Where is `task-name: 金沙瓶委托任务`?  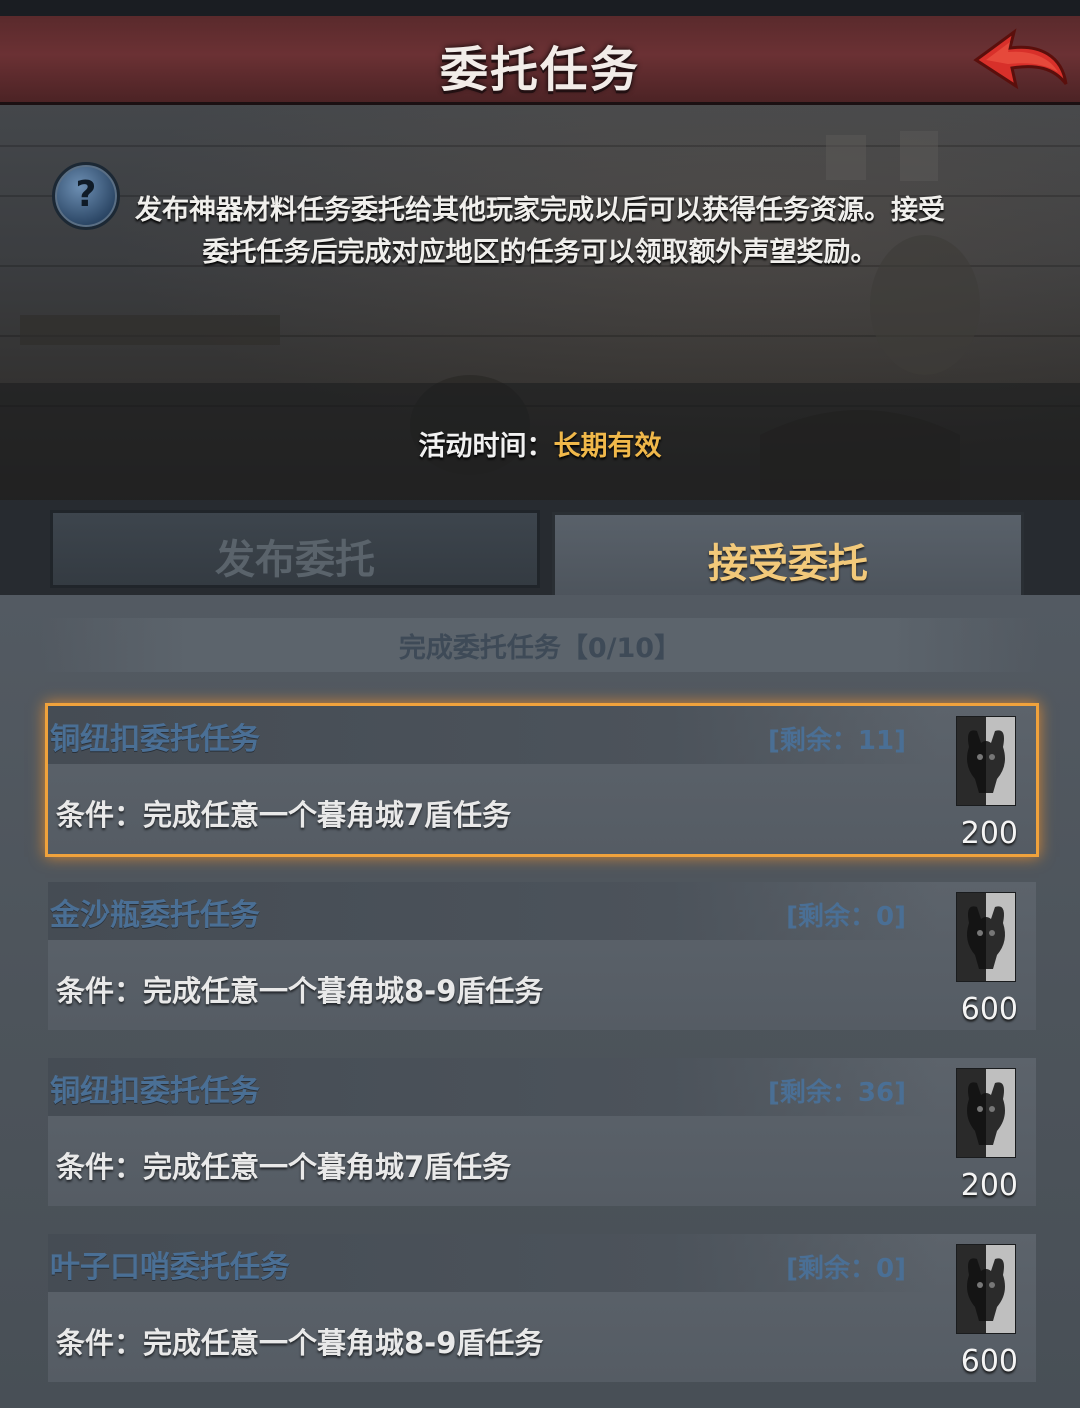
task-name: 金沙瓶委托任务 is located at coordinates (155, 915).